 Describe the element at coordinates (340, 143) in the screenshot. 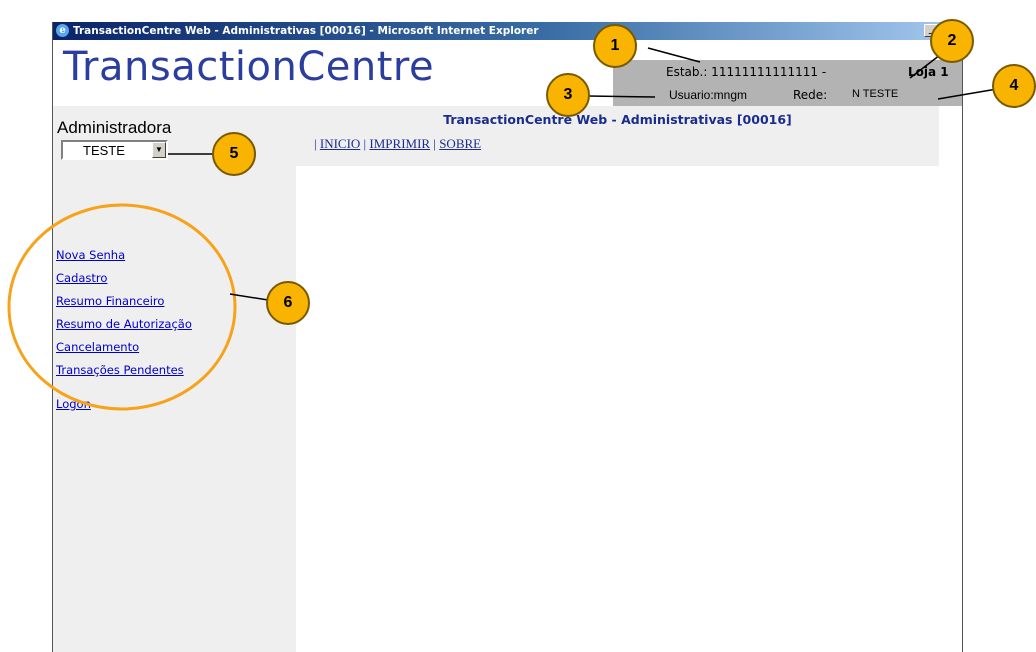

I see `nav-inicio-link: INICIO` at that location.